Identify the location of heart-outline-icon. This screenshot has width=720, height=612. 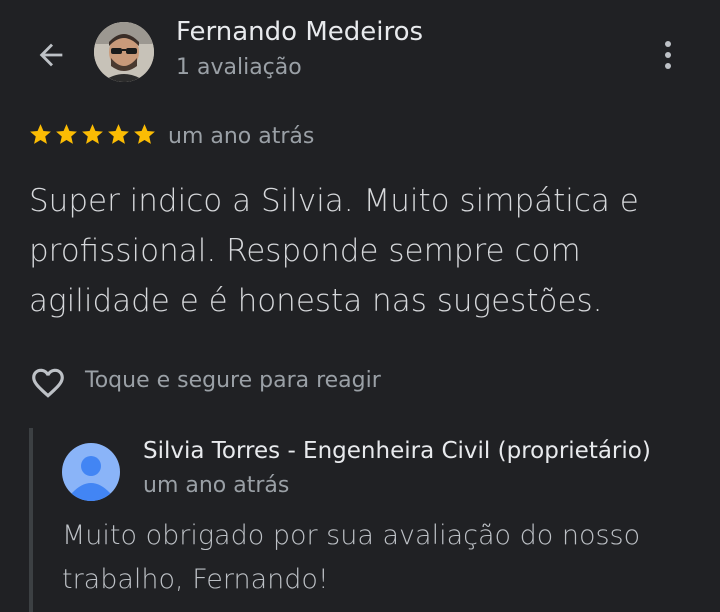
(48, 383).